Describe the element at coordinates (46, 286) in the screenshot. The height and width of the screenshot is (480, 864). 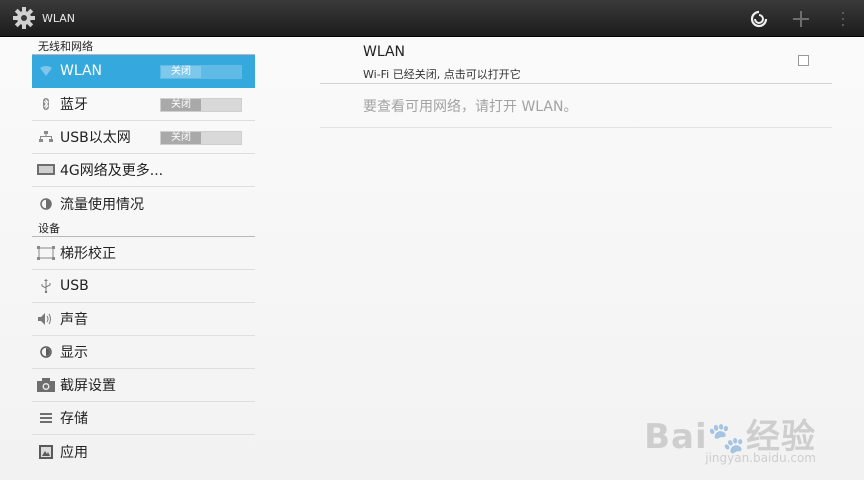
I see `usb-icon` at that location.